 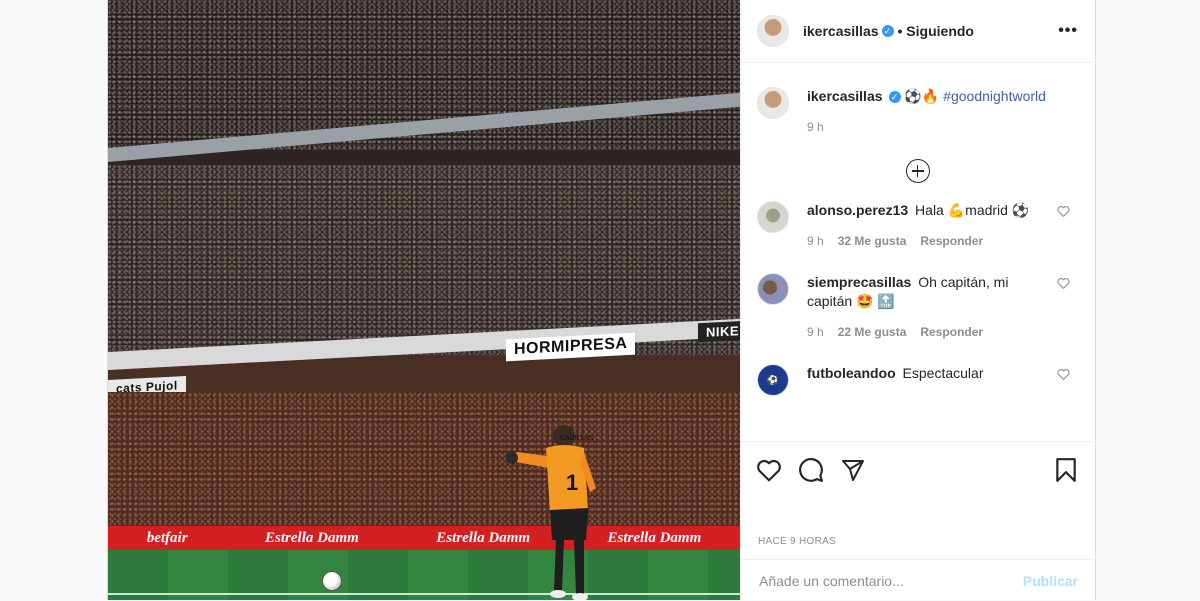 I want to click on post-timestamp: HACE 9 HORAS, so click(x=797, y=541).